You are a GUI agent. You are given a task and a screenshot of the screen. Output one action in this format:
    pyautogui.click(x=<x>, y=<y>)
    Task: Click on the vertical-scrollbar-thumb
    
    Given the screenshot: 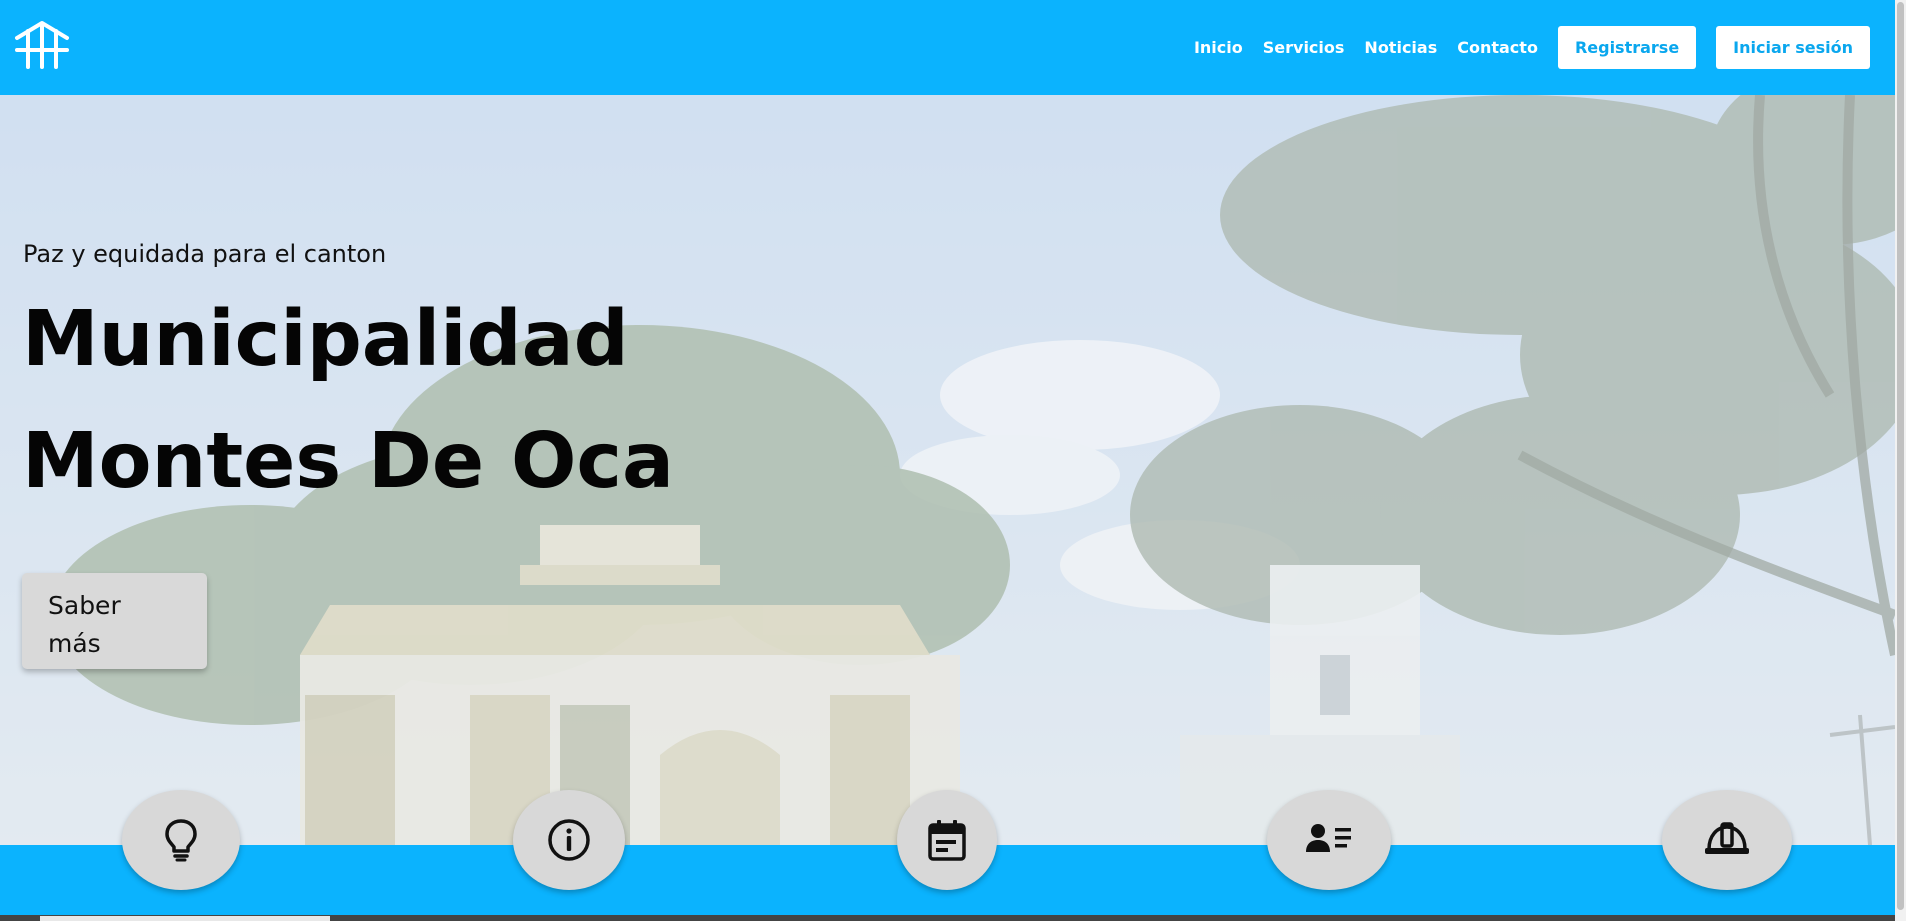 What is the action you would take?
    pyautogui.click(x=1900, y=456)
    